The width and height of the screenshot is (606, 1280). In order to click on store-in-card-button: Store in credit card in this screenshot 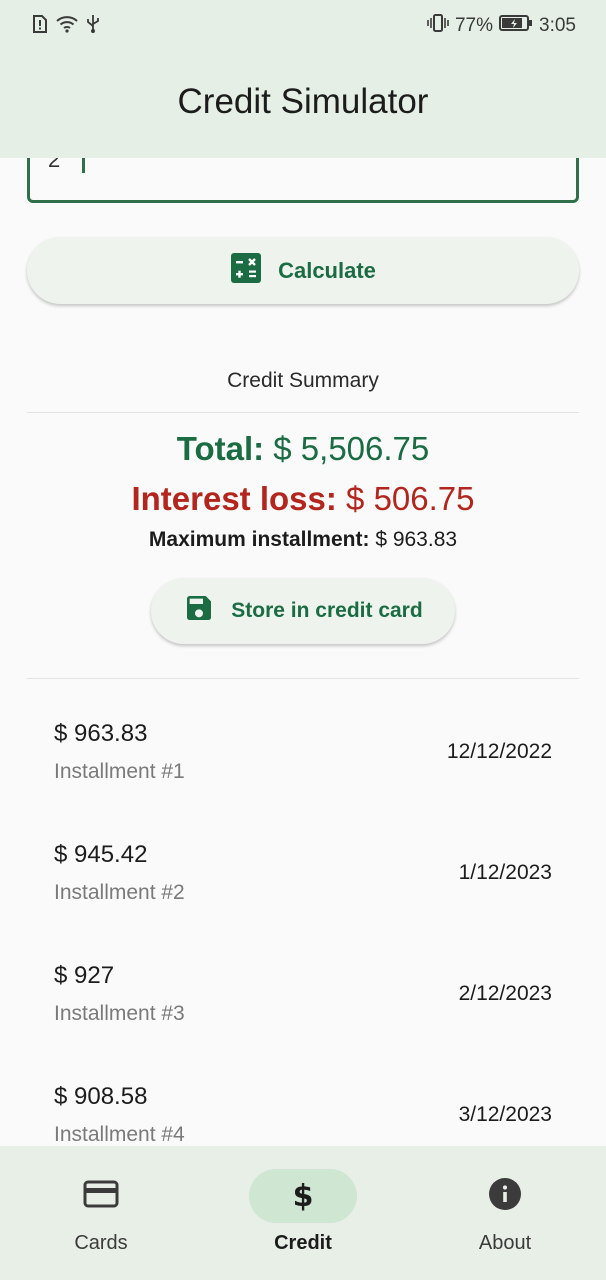, I will do `click(303, 611)`.